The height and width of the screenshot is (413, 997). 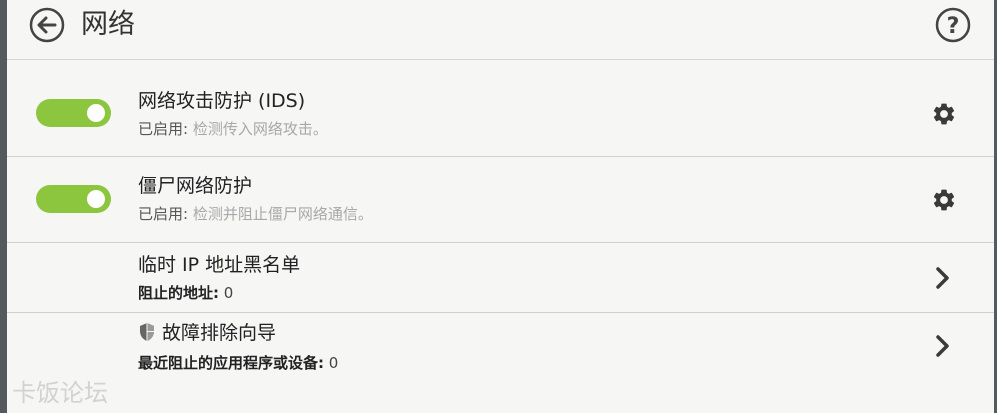 I want to click on help-button: ?, so click(x=953, y=25).